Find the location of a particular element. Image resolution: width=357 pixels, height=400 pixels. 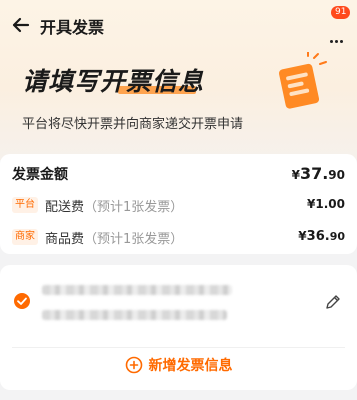

redacted-invoice-title is located at coordinates (137, 290).